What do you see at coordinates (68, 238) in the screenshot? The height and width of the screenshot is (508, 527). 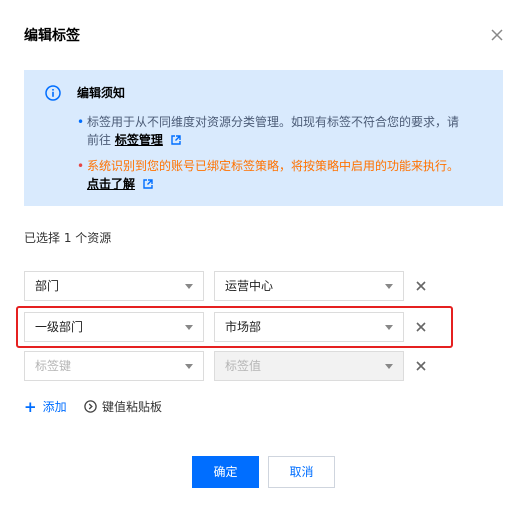 I see `selected-resources-count: 已选择 1 个资源` at bounding box center [68, 238].